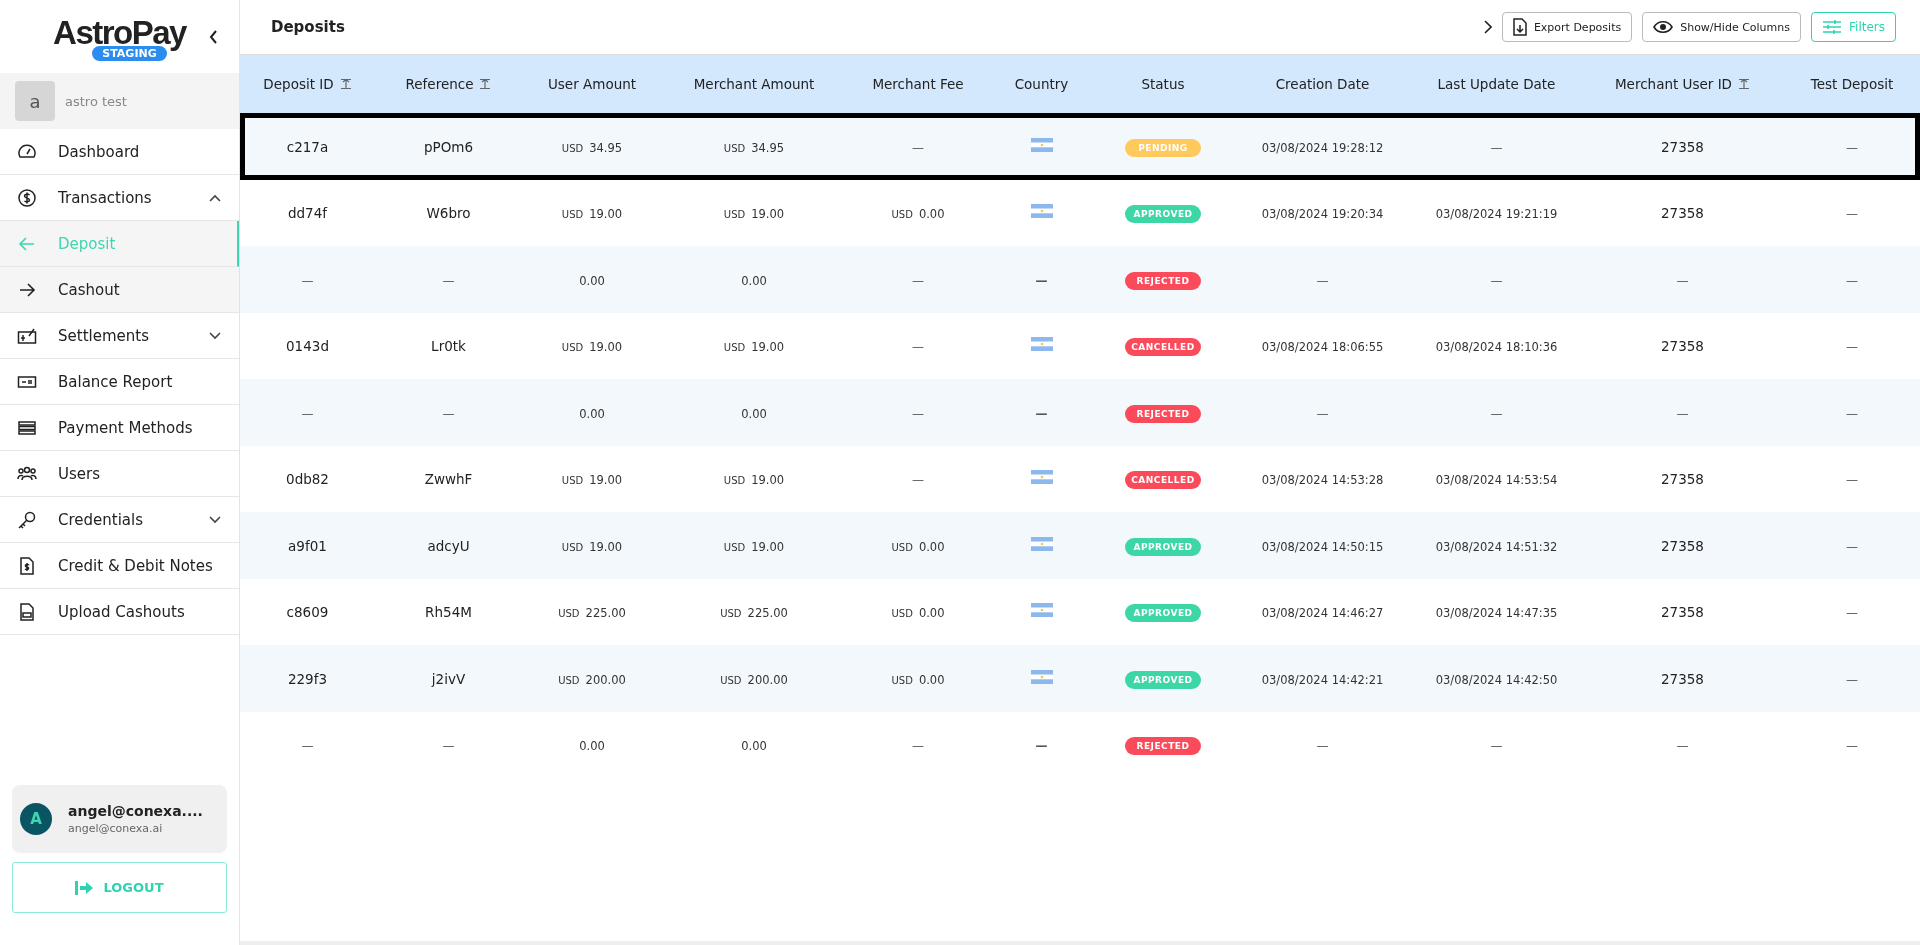 This screenshot has width=1920, height=945. What do you see at coordinates (592, 84) in the screenshot?
I see `column-header: User Amount` at bounding box center [592, 84].